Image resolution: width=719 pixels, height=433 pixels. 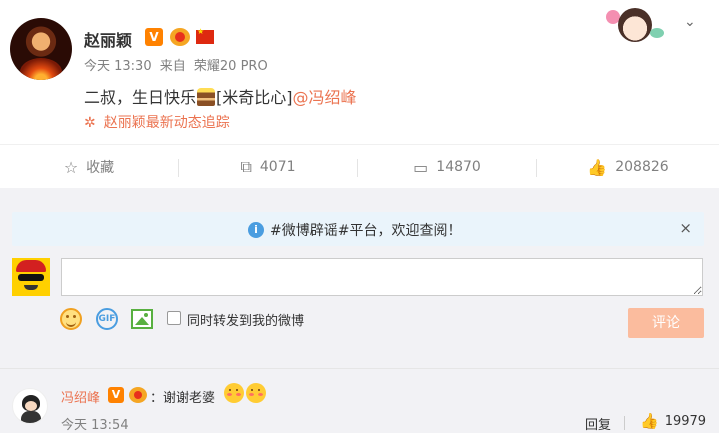 What do you see at coordinates (107, 319) in the screenshot?
I see `gif-icon: GIF` at bounding box center [107, 319].